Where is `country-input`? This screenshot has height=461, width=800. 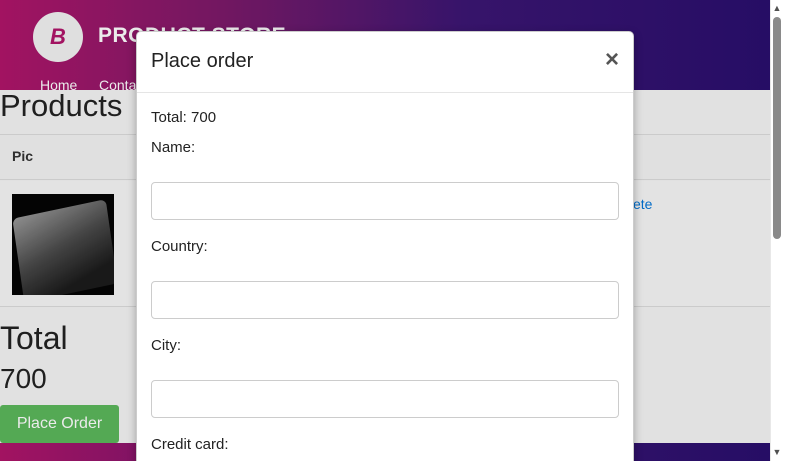
country-input is located at coordinates (385, 300).